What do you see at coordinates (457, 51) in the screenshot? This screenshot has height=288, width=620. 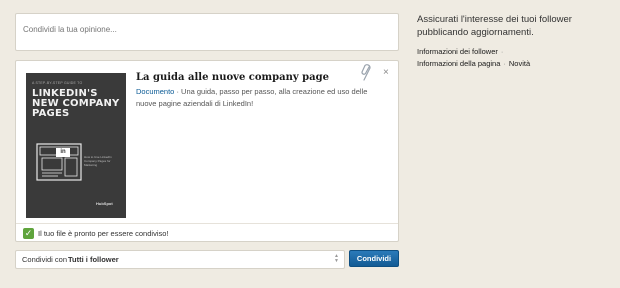 I see `sidebar-link-followers-insights: Informazioni dei follower` at bounding box center [457, 51].